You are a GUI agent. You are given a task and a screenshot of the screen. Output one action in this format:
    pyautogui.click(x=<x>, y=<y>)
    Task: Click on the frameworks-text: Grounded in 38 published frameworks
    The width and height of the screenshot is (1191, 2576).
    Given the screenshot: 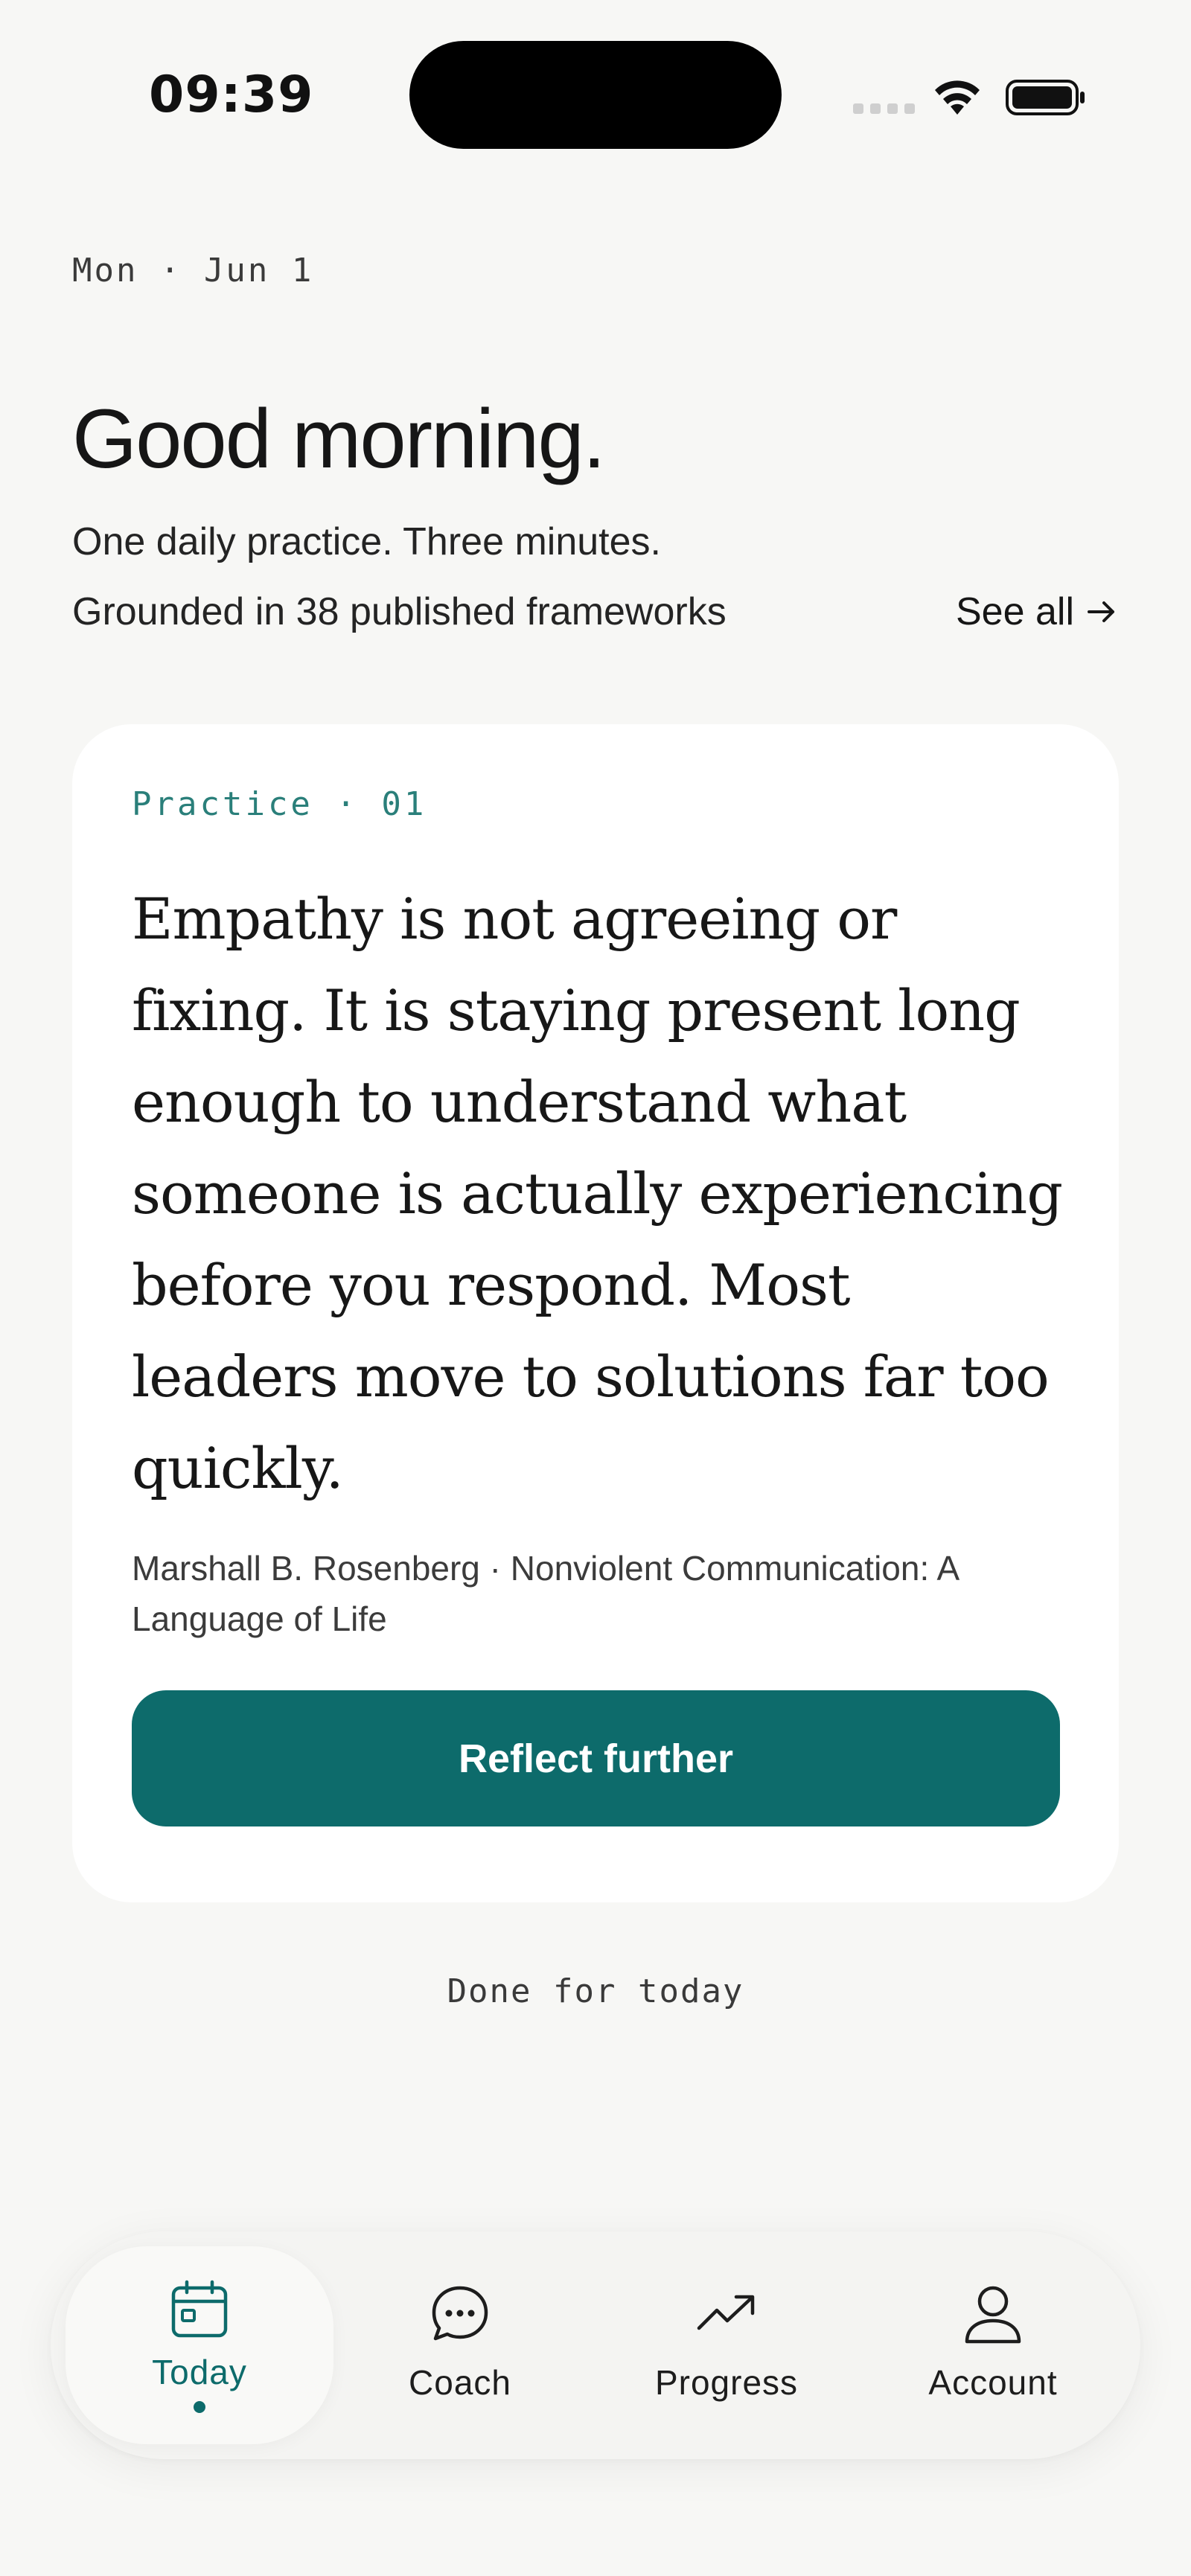 What is the action you would take?
    pyautogui.click(x=399, y=611)
    